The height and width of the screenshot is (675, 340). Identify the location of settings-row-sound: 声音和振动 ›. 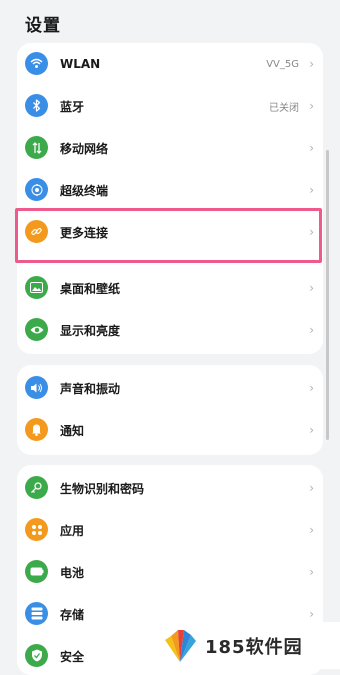
(170, 388).